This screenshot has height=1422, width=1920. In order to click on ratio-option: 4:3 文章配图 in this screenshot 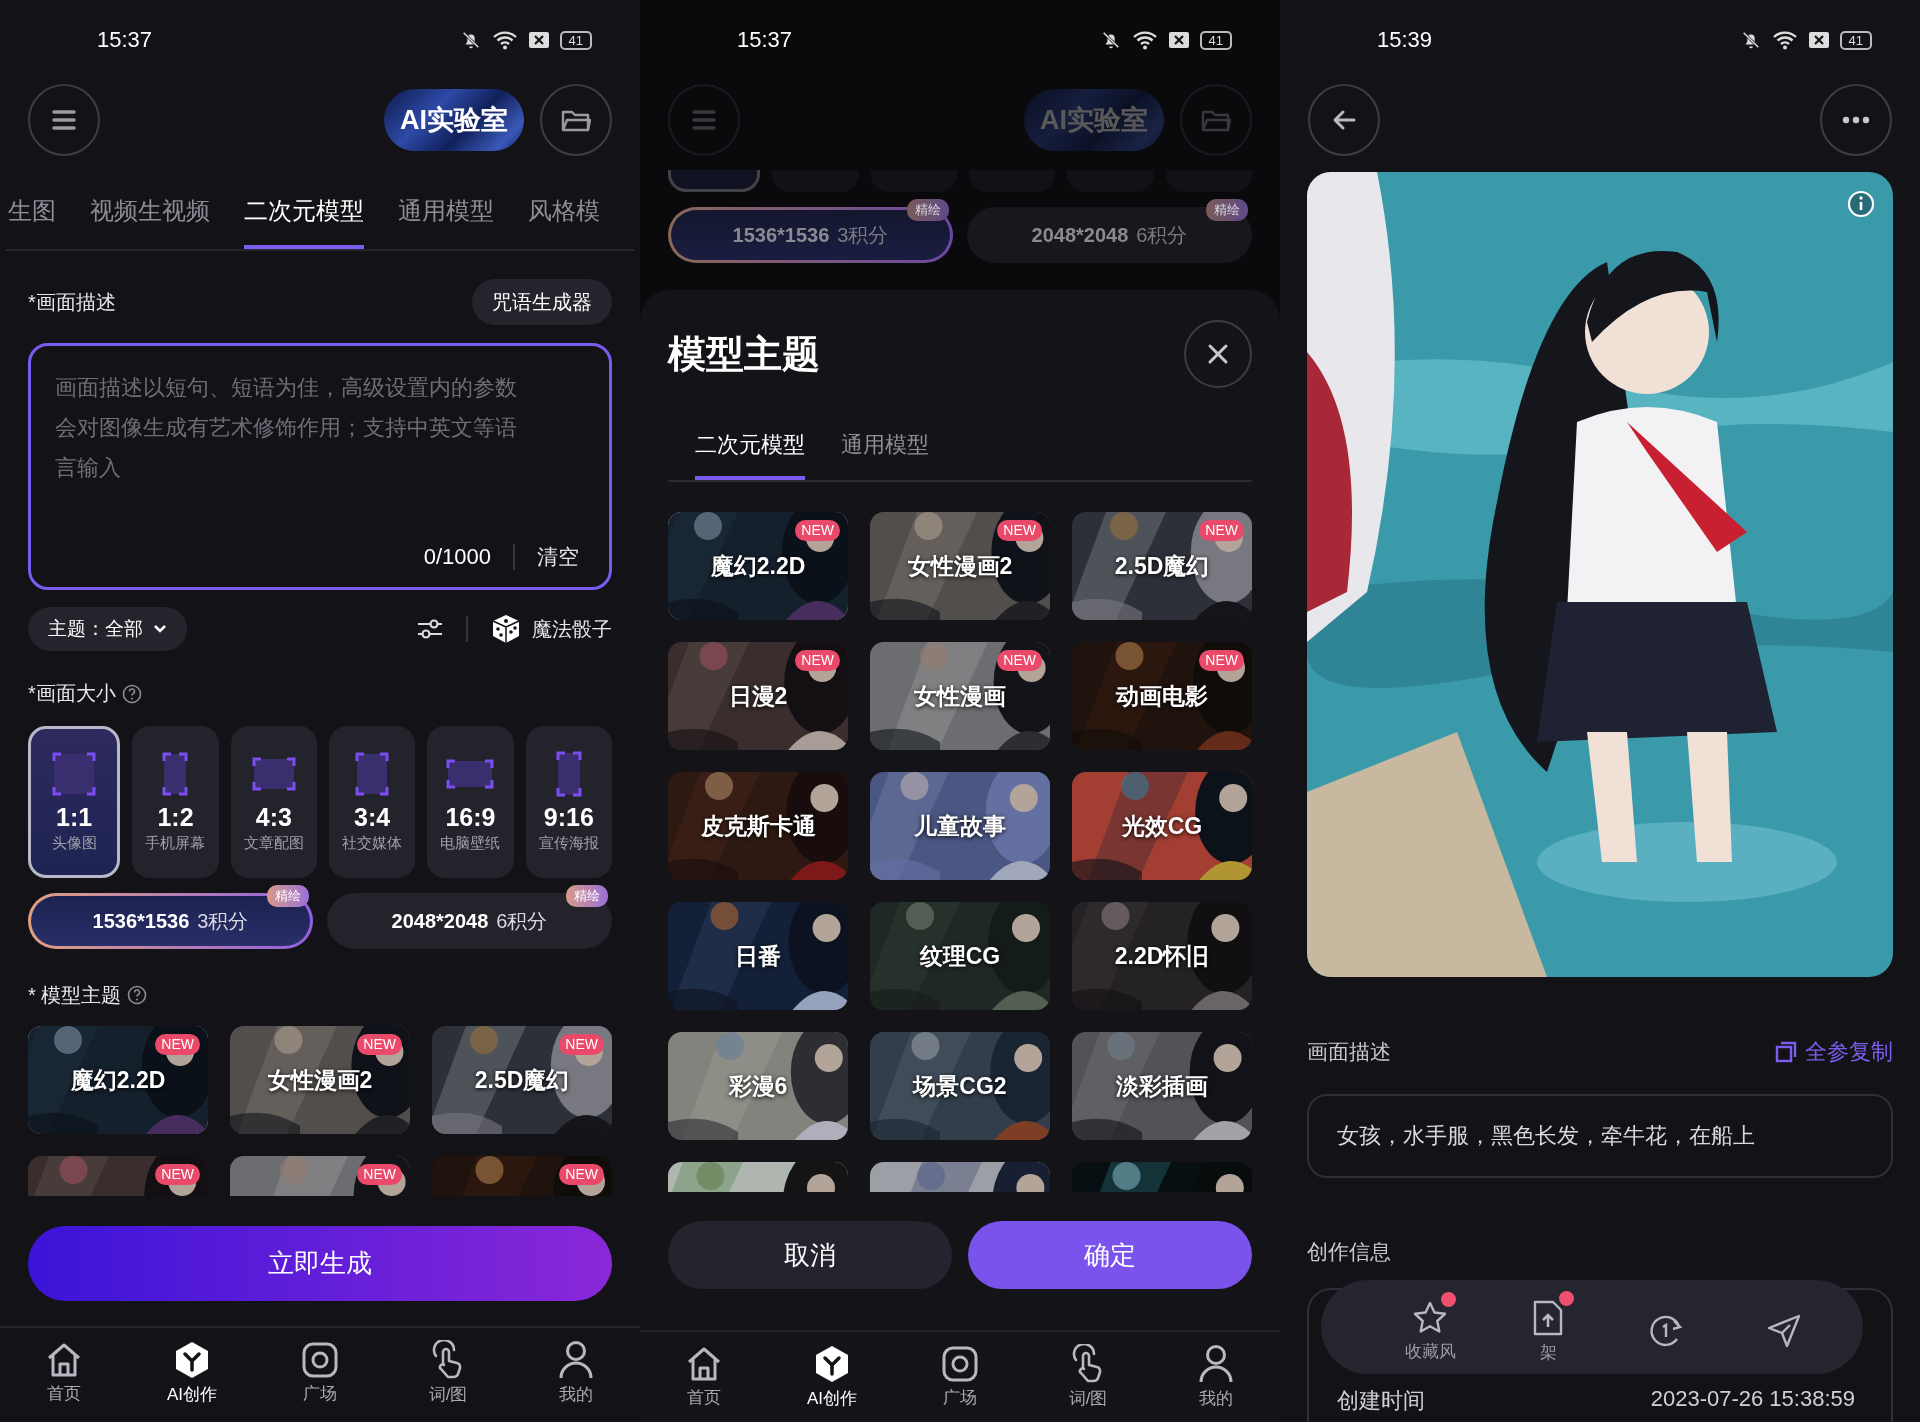, I will do `click(273, 802)`.